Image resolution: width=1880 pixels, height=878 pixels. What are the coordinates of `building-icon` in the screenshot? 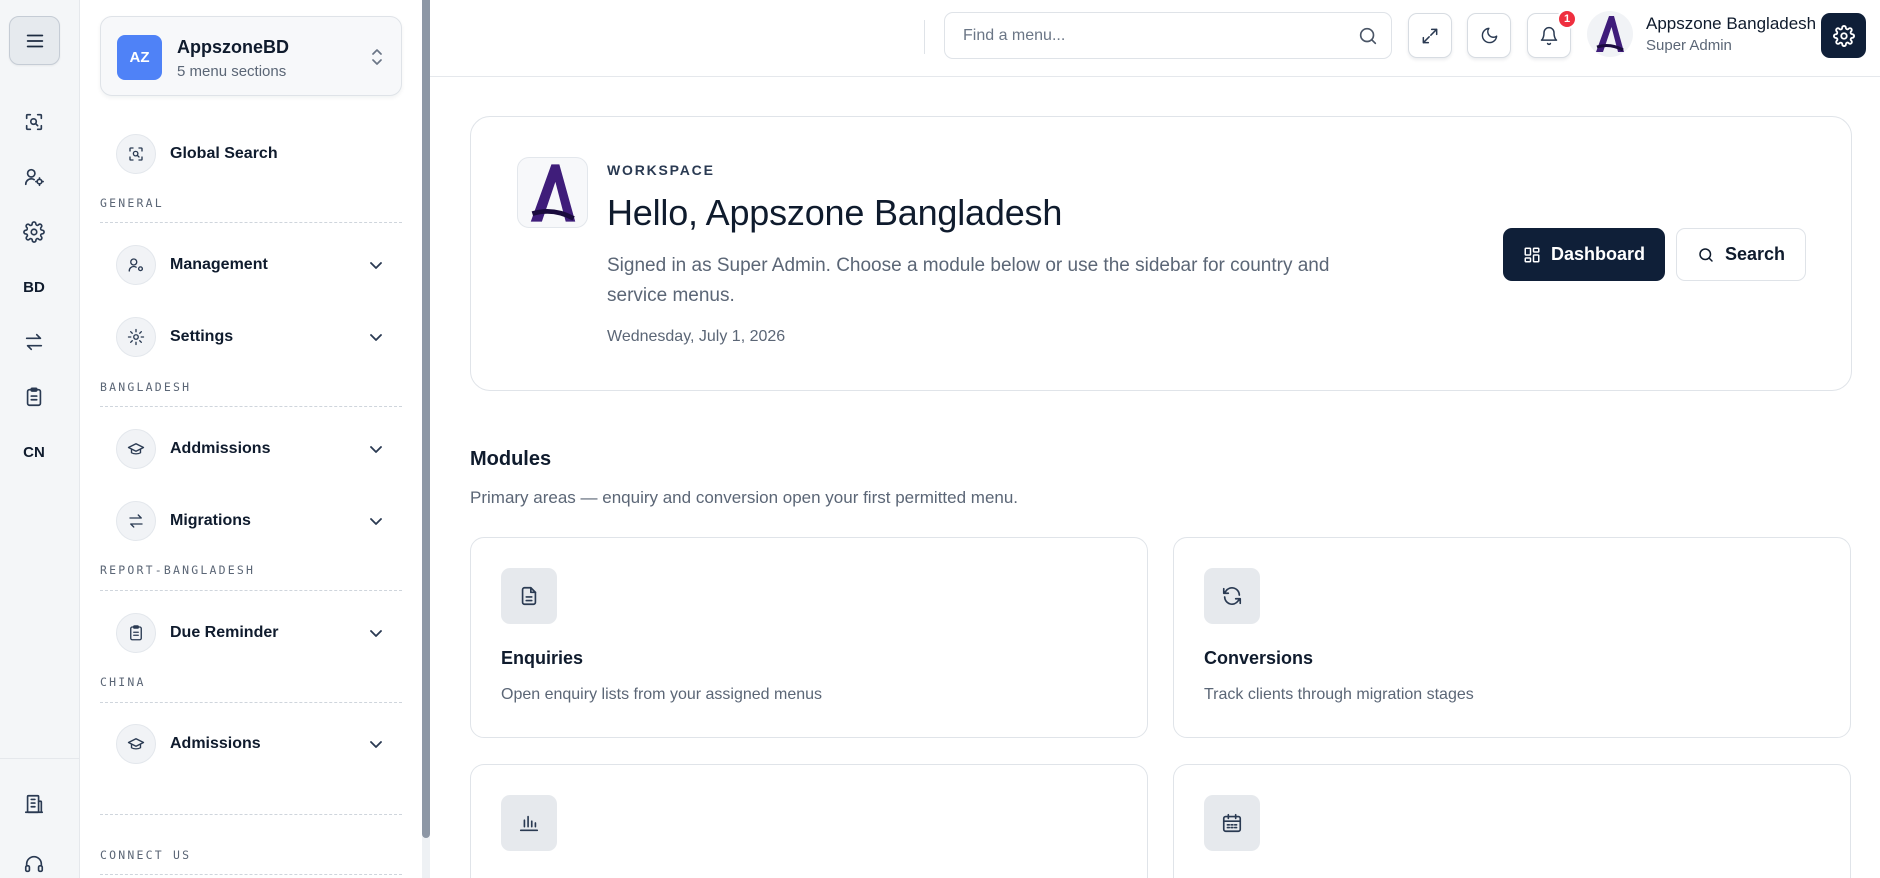 It's located at (34, 804).